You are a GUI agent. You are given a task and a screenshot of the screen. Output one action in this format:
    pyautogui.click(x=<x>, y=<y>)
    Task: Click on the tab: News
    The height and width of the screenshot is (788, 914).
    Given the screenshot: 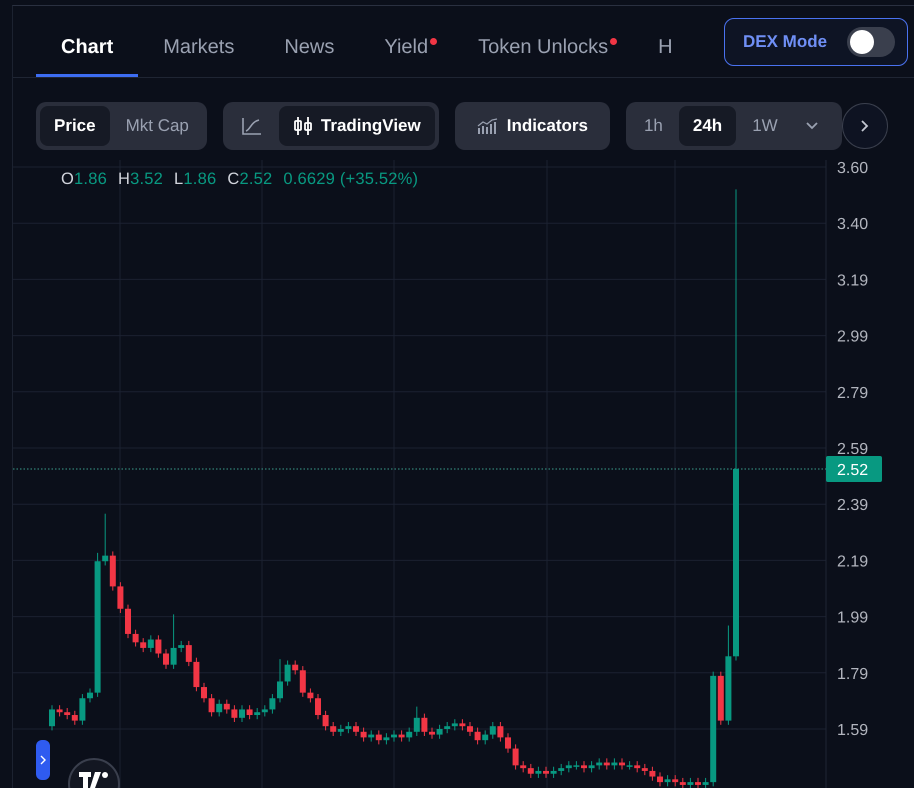 What is the action you would take?
    pyautogui.click(x=309, y=41)
    